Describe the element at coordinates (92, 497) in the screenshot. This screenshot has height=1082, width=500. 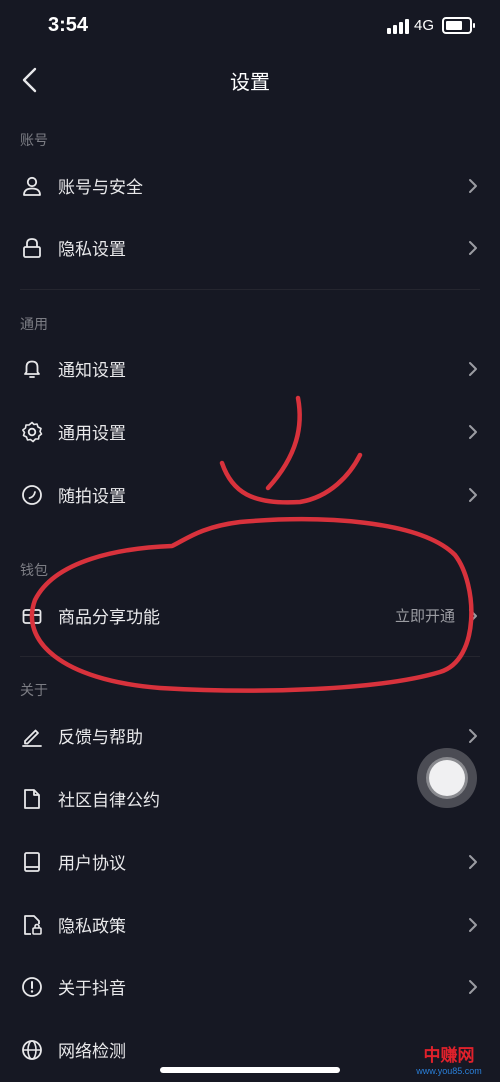
I see `row-label: 随拍设置` at that location.